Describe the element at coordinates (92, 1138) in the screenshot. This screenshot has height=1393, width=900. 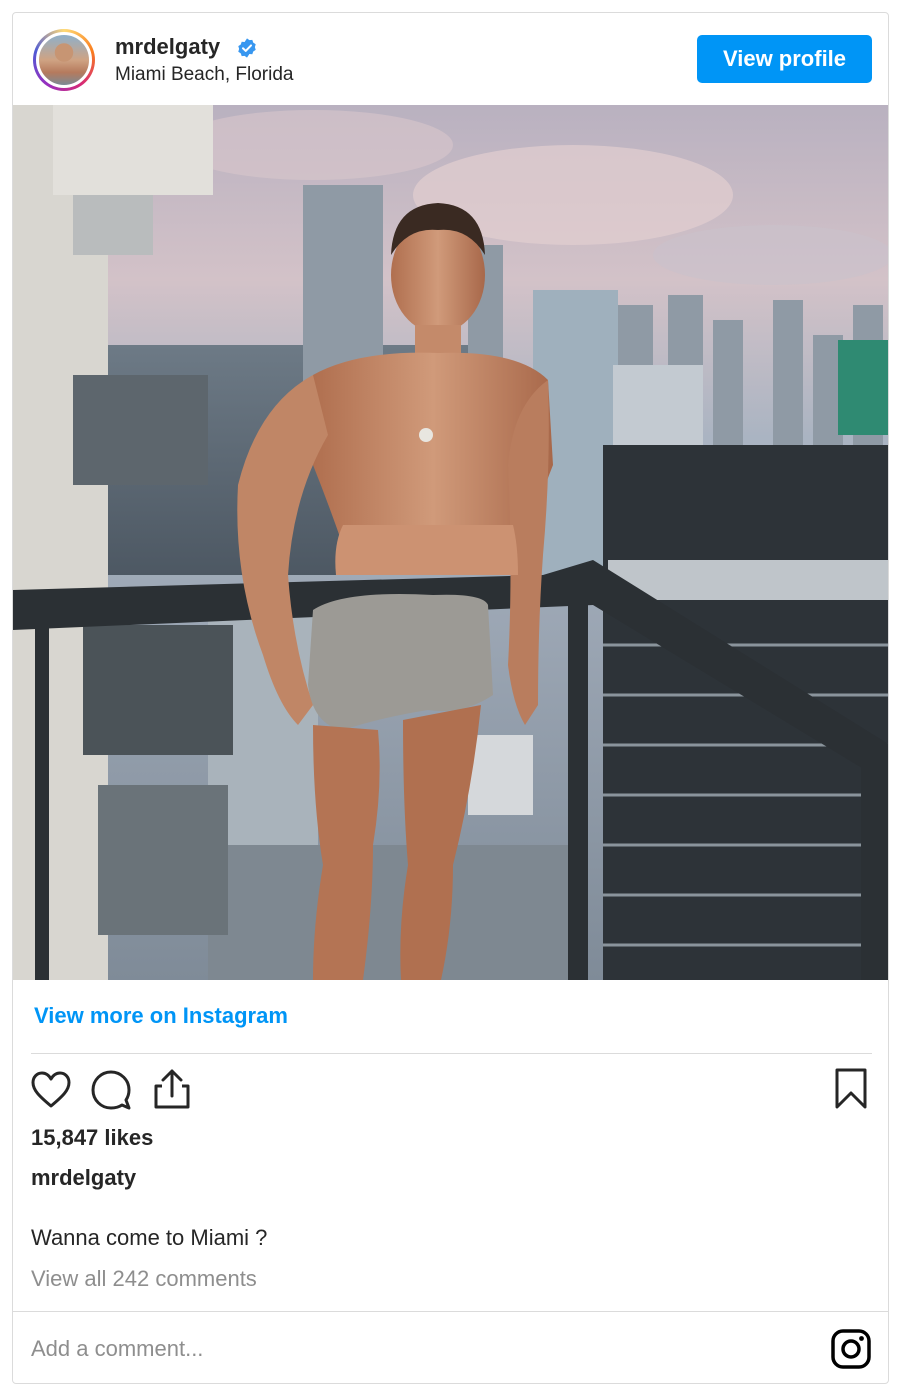
I see `likes-count: 15,847 likes` at that location.